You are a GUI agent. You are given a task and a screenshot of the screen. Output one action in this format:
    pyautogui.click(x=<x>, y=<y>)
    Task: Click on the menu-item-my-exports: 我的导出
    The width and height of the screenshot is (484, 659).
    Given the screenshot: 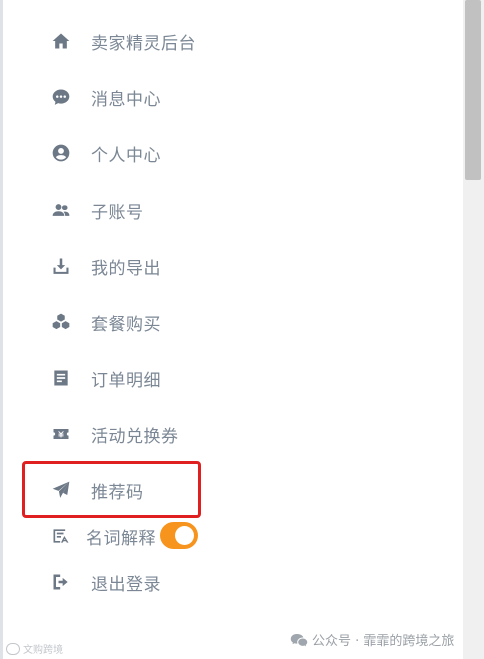 What is the action you would take?
    pyautogui.click(x=105, y=266)
    